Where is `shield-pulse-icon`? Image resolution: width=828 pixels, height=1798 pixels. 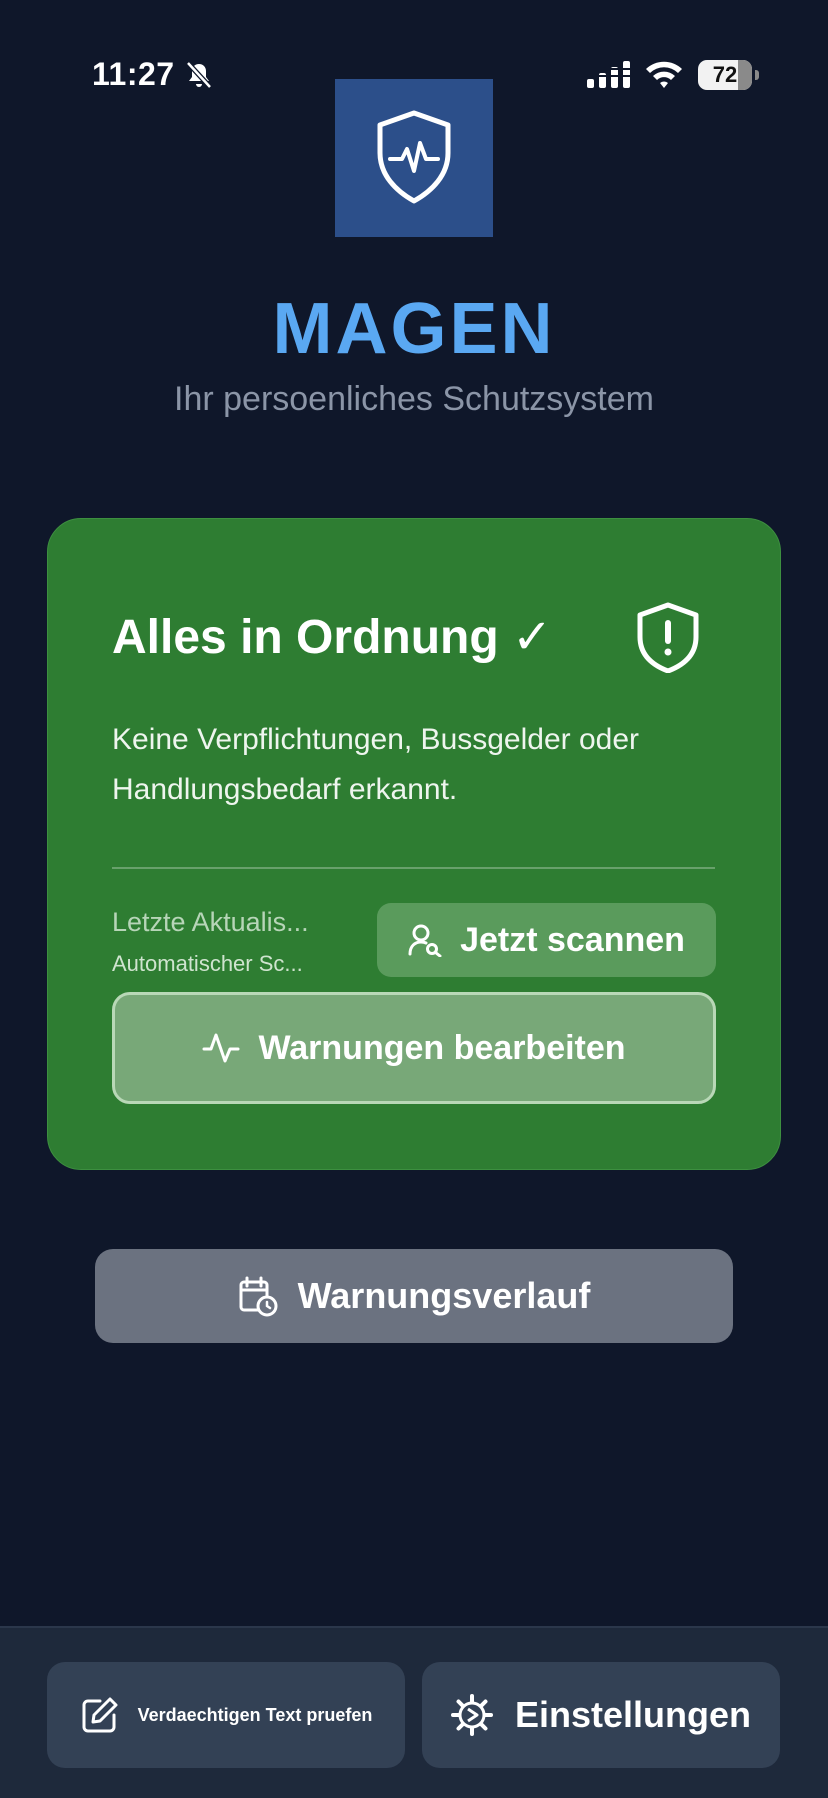
shield-pulse-icon is located at coordinates (414, 157).